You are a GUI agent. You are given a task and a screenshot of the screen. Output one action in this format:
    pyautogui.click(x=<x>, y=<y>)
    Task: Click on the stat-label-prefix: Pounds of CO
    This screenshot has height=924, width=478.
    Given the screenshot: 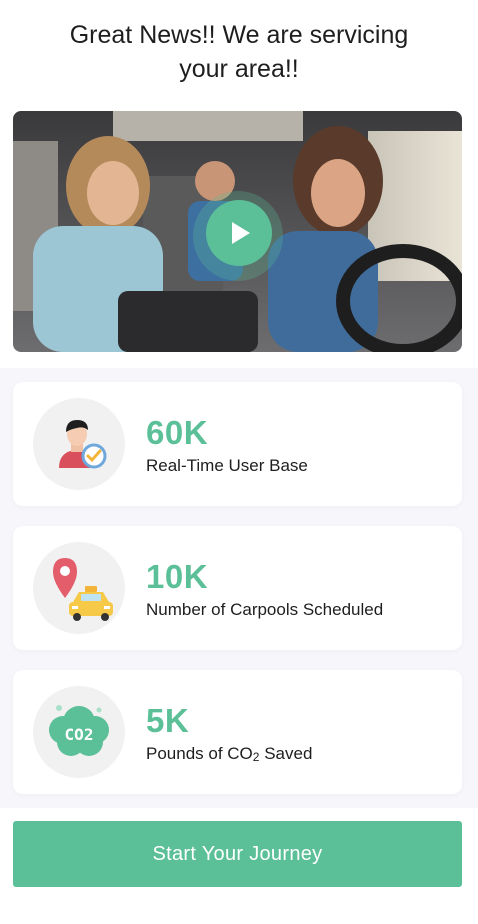 What is the action you would take?
    pyautogui.click(x=199, y=753)
    